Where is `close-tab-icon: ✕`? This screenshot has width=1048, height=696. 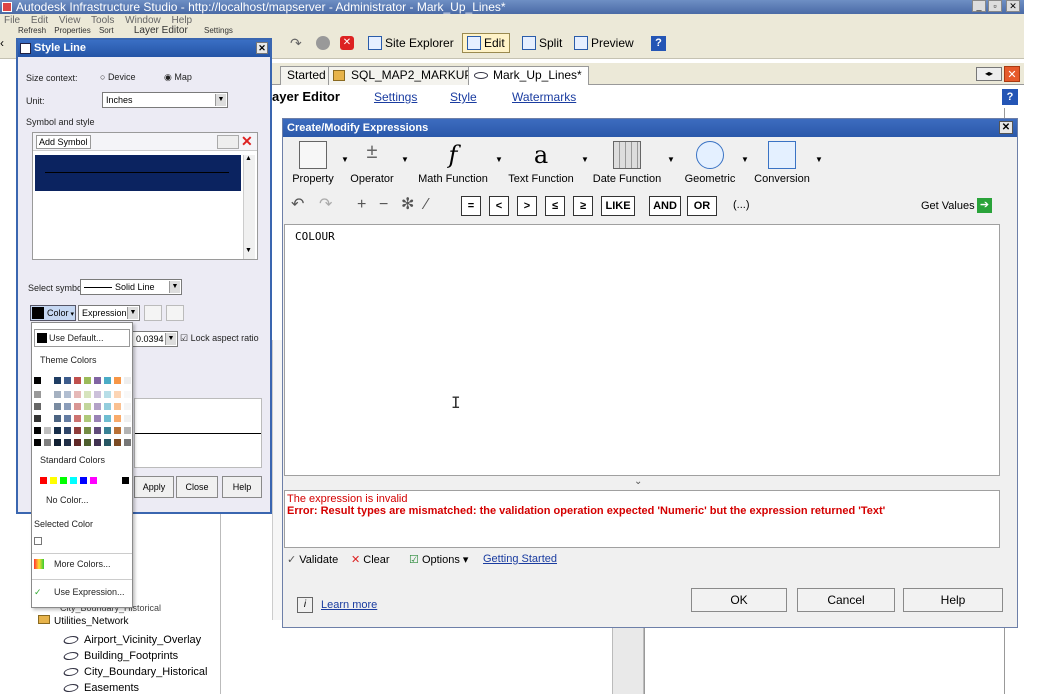 close-tab-icon: ✕ is located at coordinates (1012, 74).